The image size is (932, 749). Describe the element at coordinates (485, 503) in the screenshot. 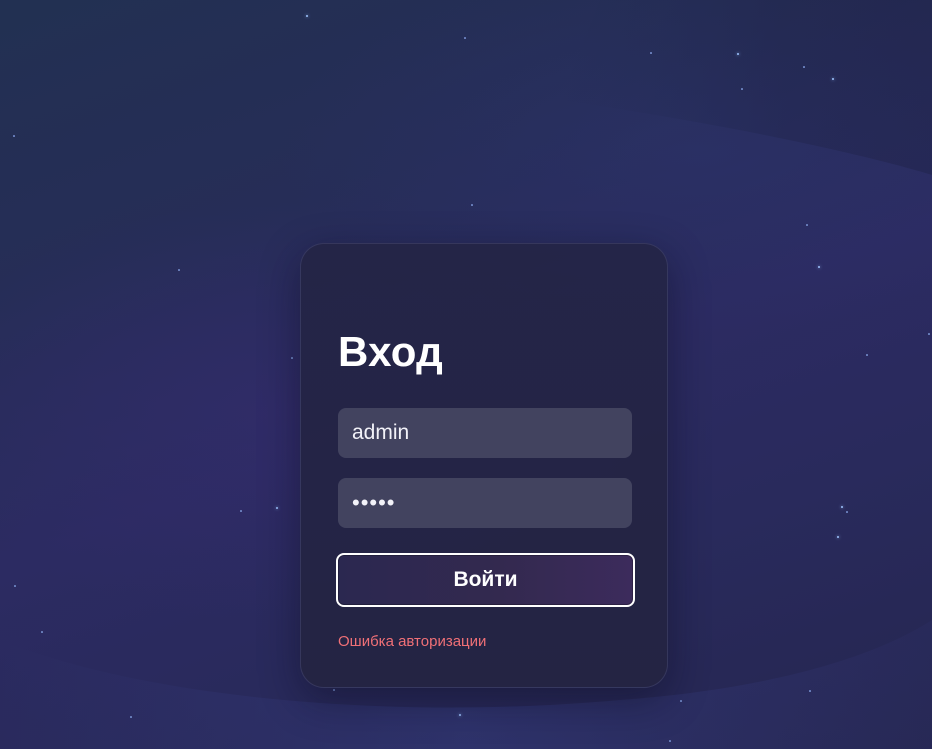

I see `password-input` at that location.